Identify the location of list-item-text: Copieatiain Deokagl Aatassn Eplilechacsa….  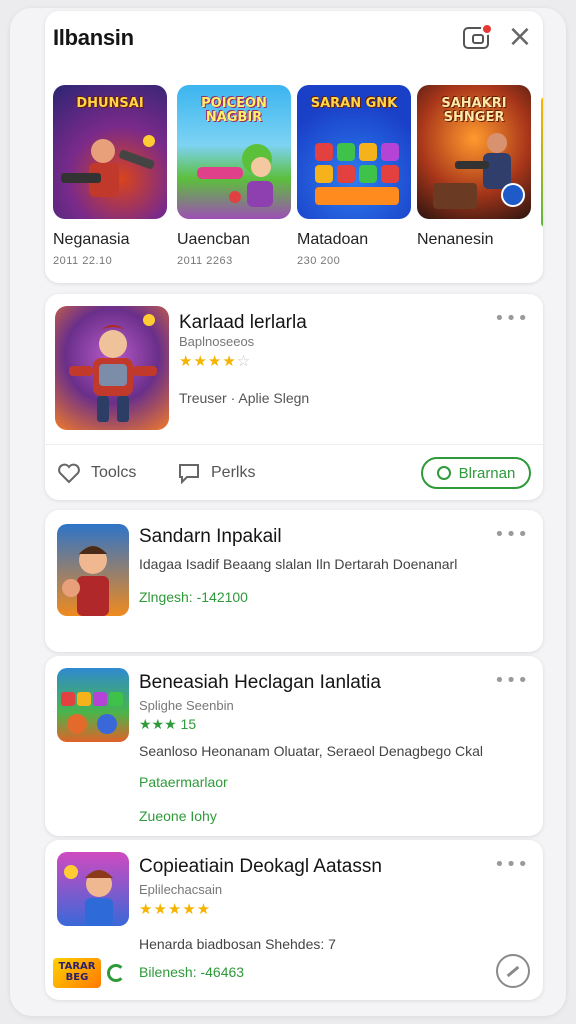
(321, 905).